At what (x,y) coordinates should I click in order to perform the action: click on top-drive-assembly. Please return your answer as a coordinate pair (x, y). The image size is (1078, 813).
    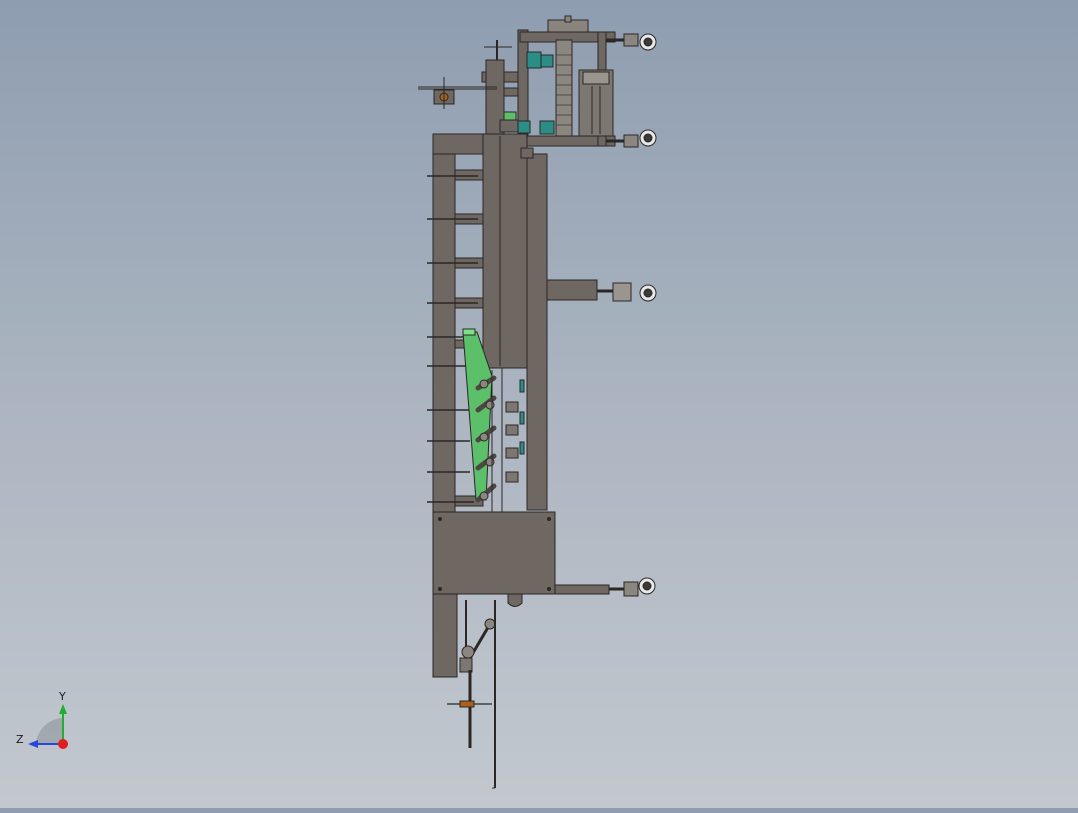
    Looking at the image, I should click on (517, 81).